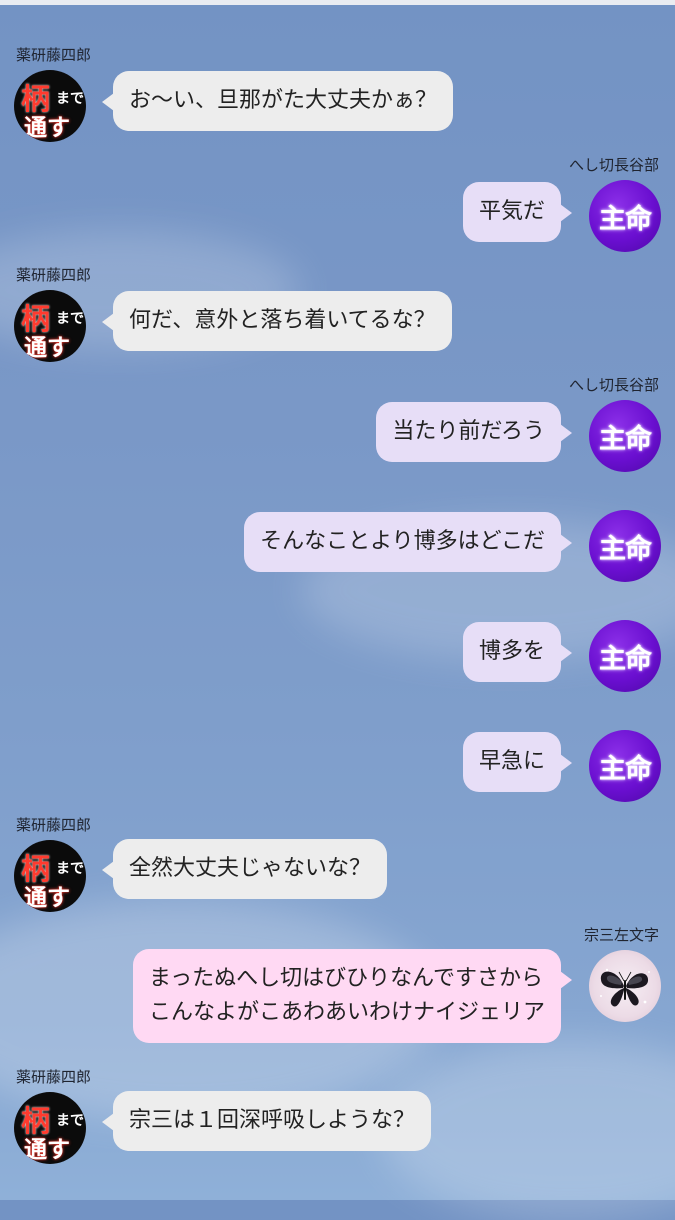 This screenshot has height=1220, width=675. I want to click on message-bubble: お〜い、旦那がた大丈夫かぁ？, so click(277, 101).